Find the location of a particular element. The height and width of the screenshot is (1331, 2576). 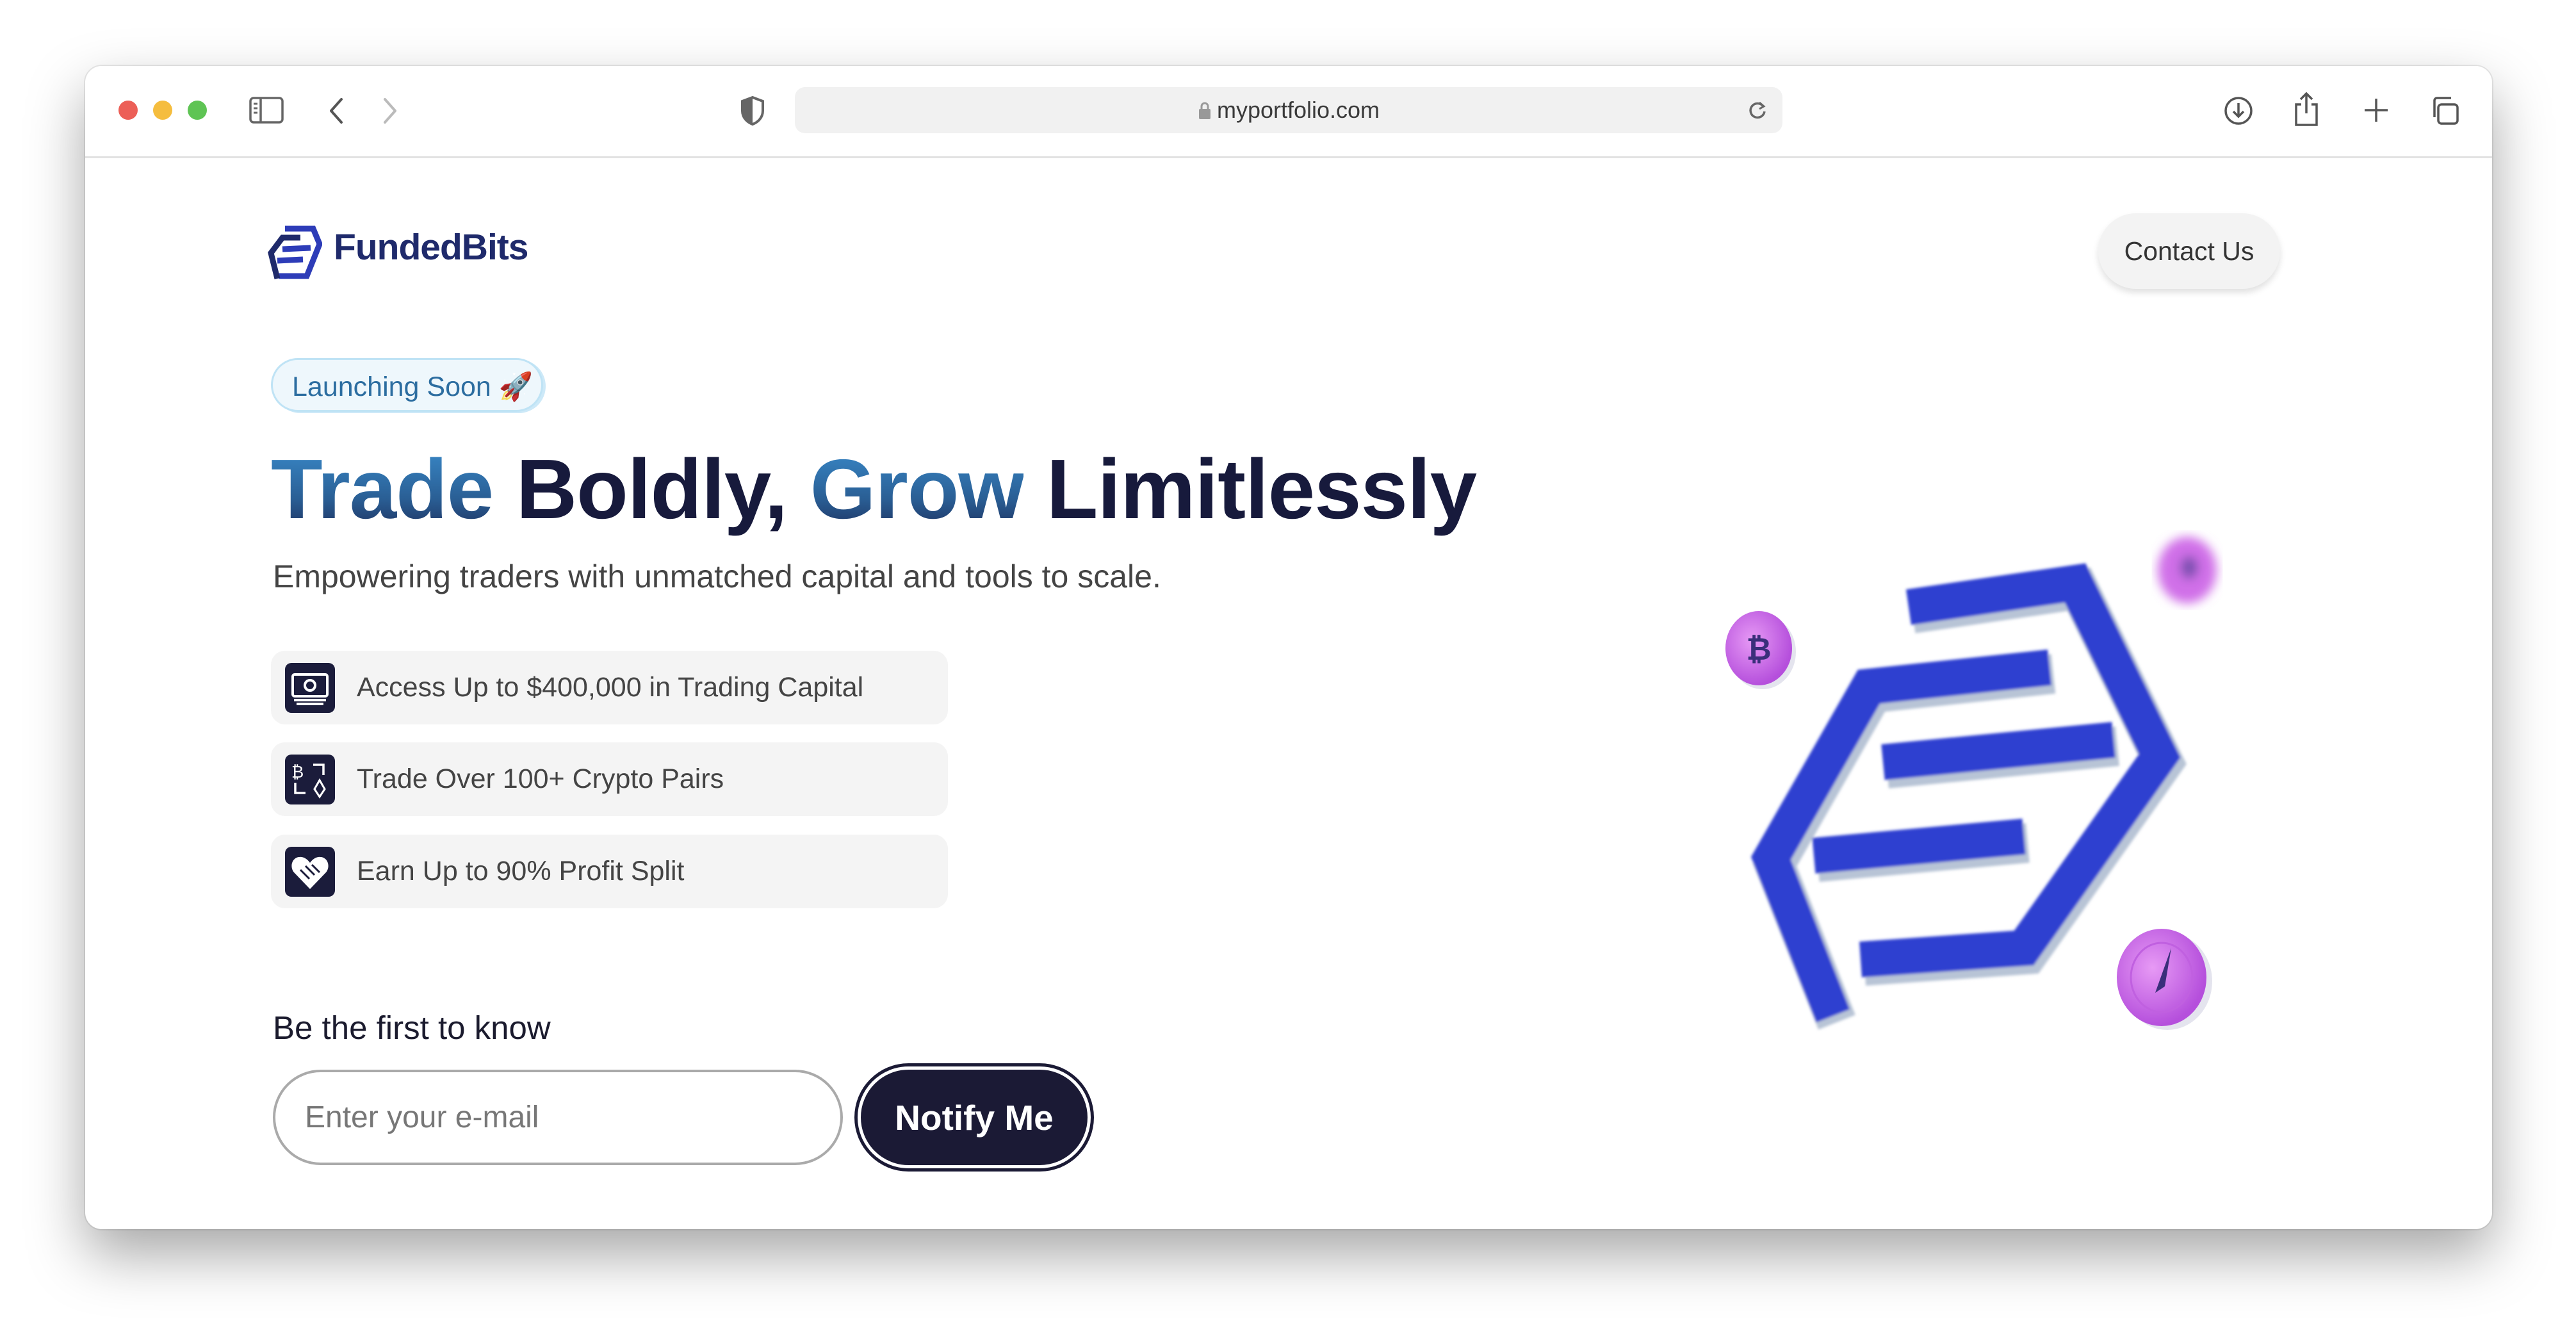

bitcoin-coin-icon: ₿ is located at coordinates (1760, 650).